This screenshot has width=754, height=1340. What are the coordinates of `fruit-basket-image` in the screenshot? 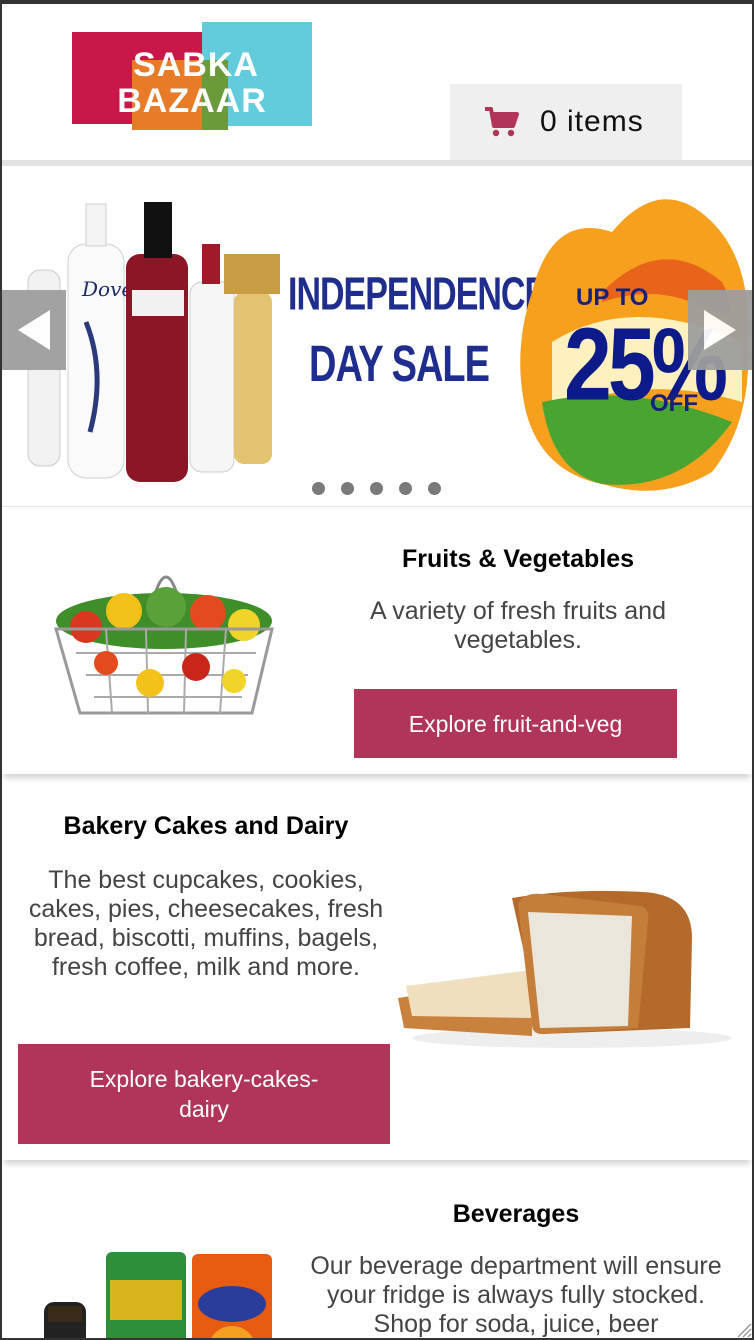 It's located at (164, 645).